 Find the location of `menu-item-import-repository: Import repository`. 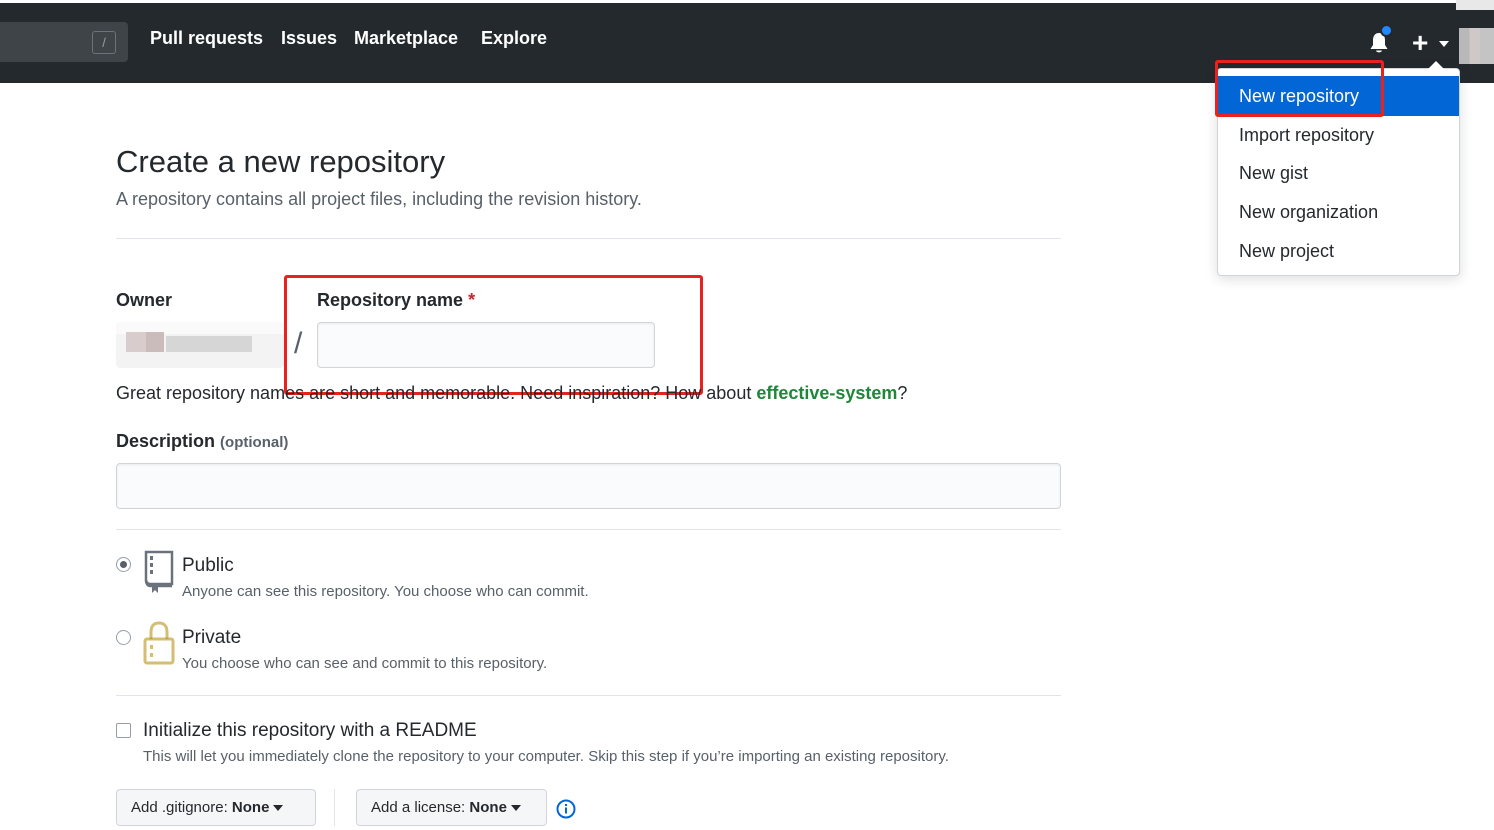

menu-item-import-repository: Import repository is located at coordinates (1338, 135).